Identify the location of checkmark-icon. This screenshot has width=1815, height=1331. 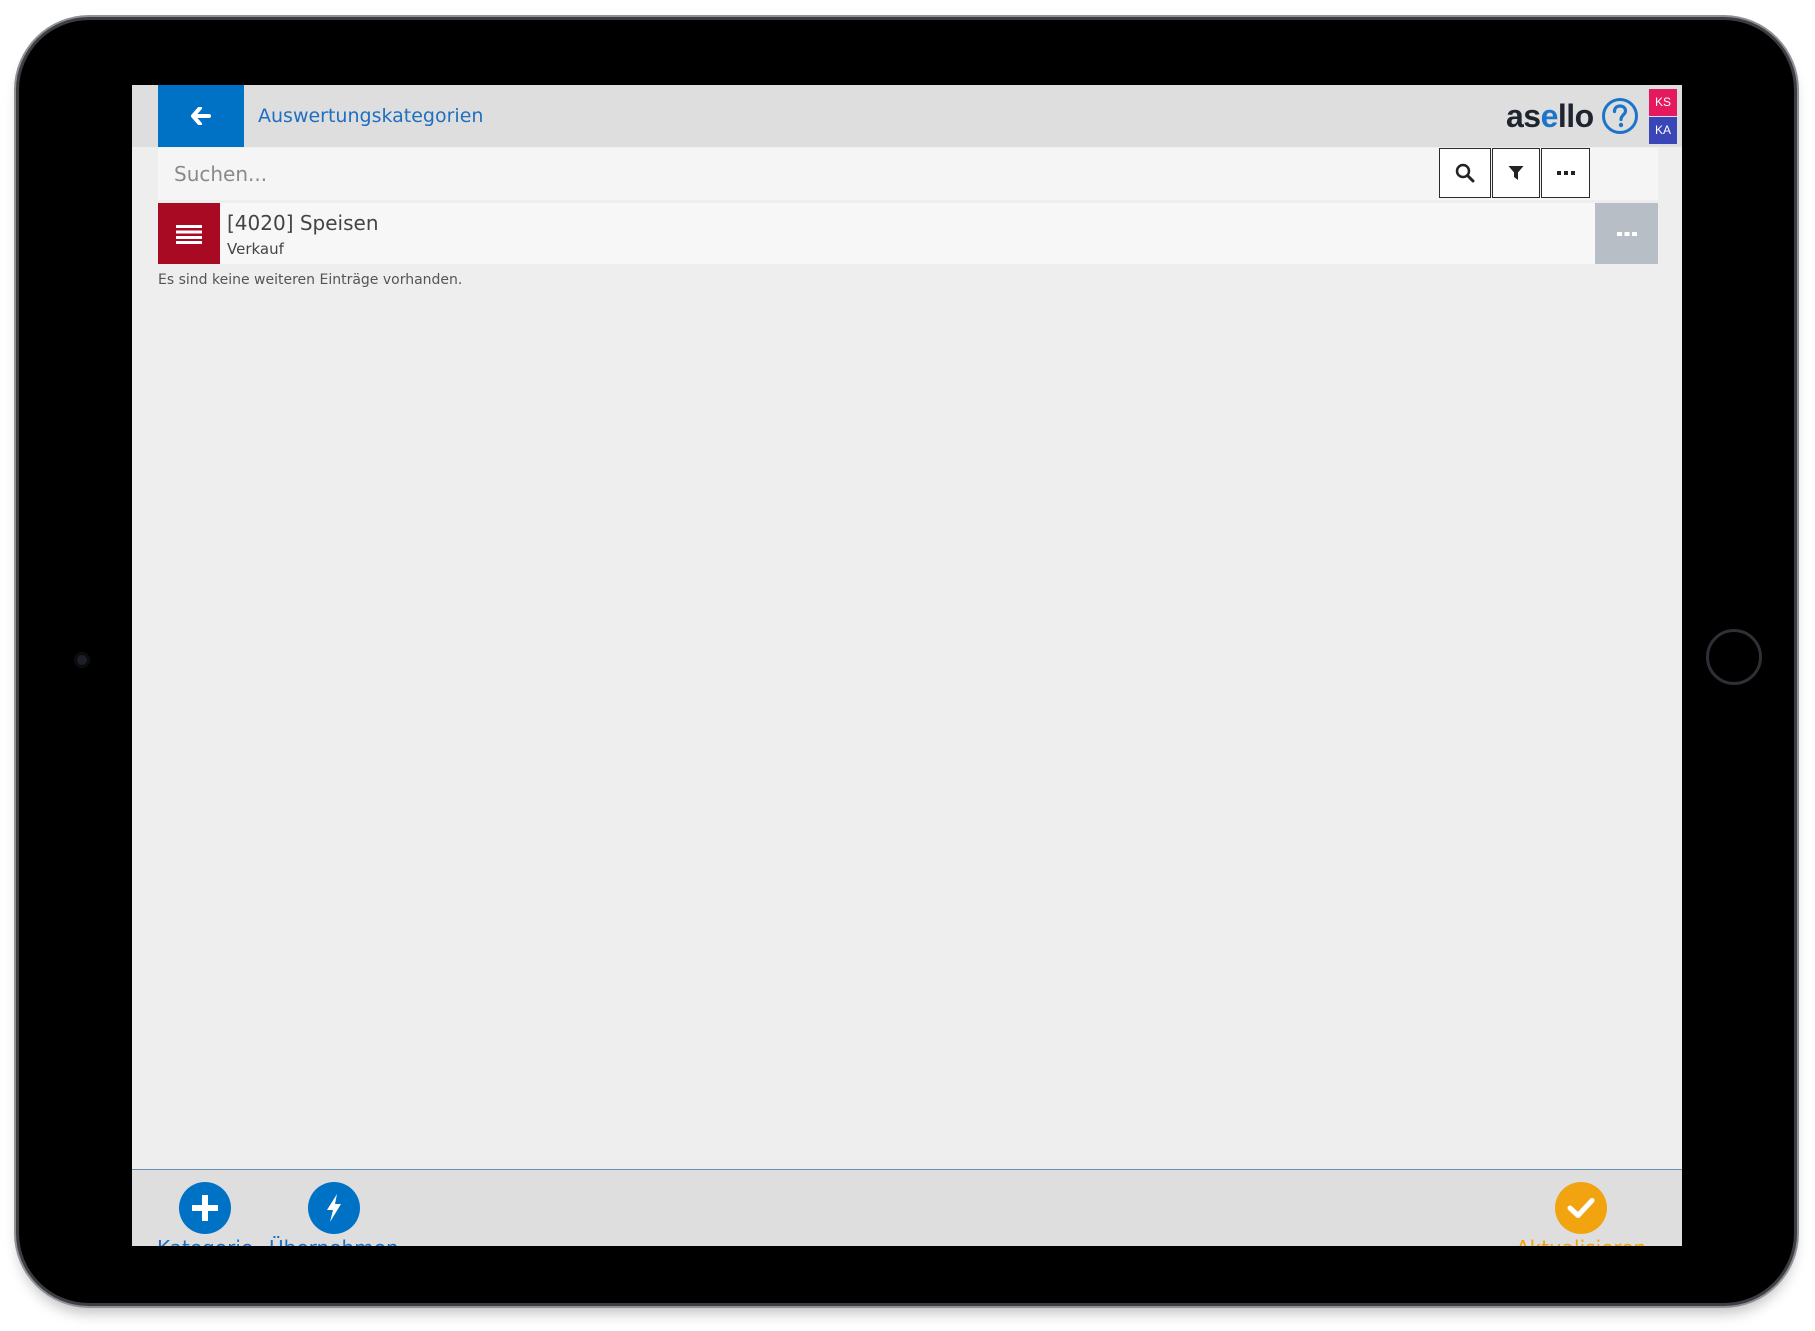
(1581, 1208).